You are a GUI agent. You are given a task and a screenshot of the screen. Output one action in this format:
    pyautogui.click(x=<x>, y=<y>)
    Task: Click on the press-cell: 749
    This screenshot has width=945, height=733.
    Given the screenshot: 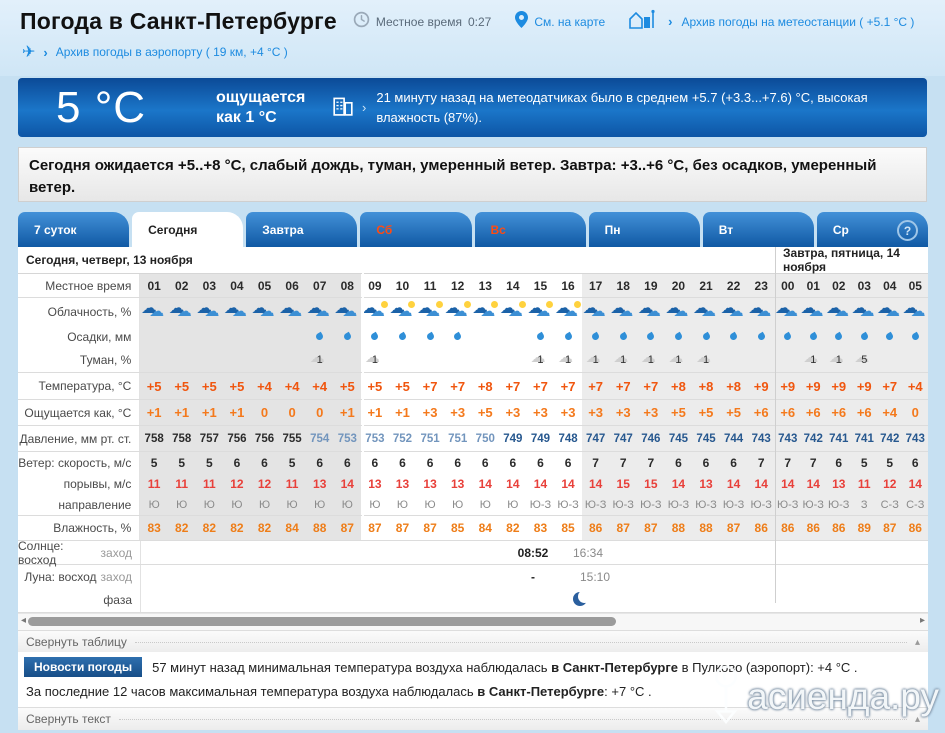 What is the action you would take?
    pyautogui.click(x=513, y=438)
    